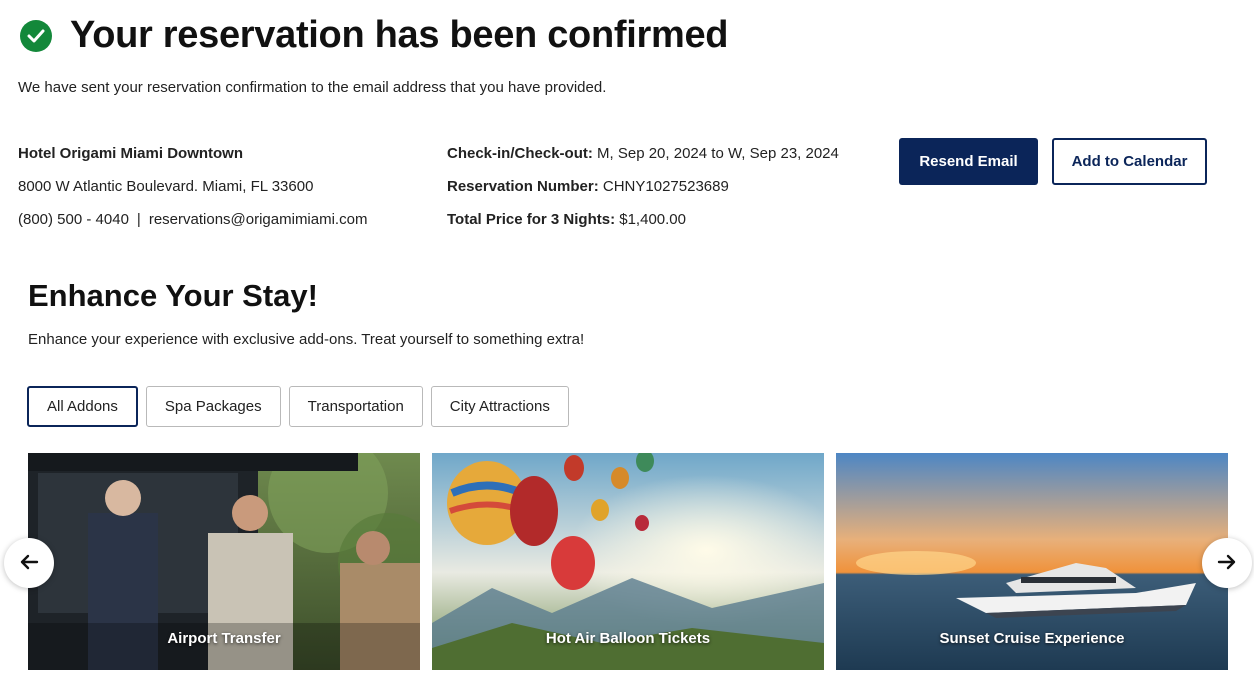  Describe the element at coordinates (520, 153) in the screenshot. I see `checkin-checkout-label: Check-in/Check-out:` at that location.